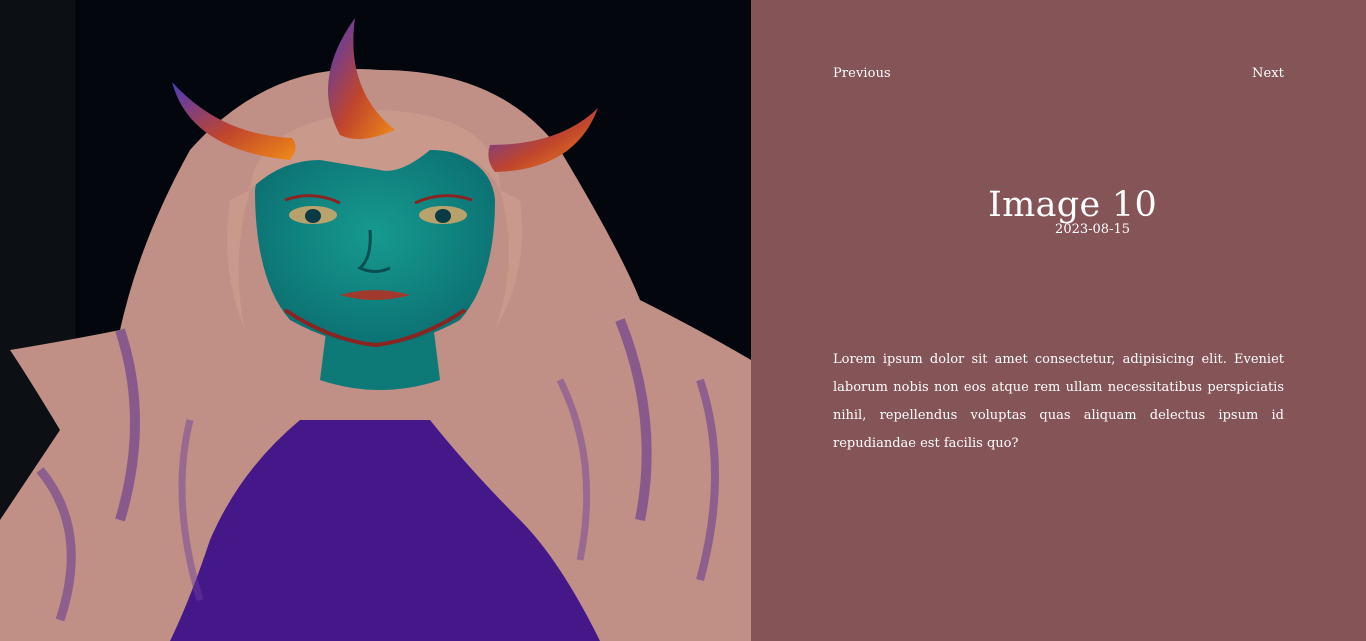 The image size is (1366, 641). I want to click on image-title: Image 10, so click(1073, 205).